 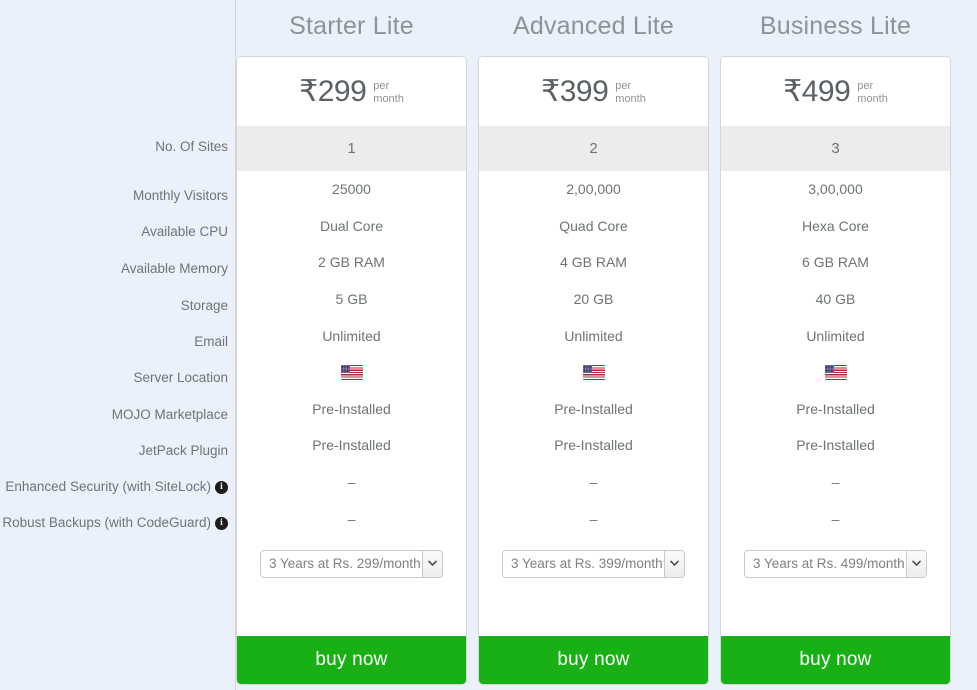 What do you see at coordinates (593, 299) in the screenshot?
I see `spec-storage: 20 GB` at bounding box center [593, 299].